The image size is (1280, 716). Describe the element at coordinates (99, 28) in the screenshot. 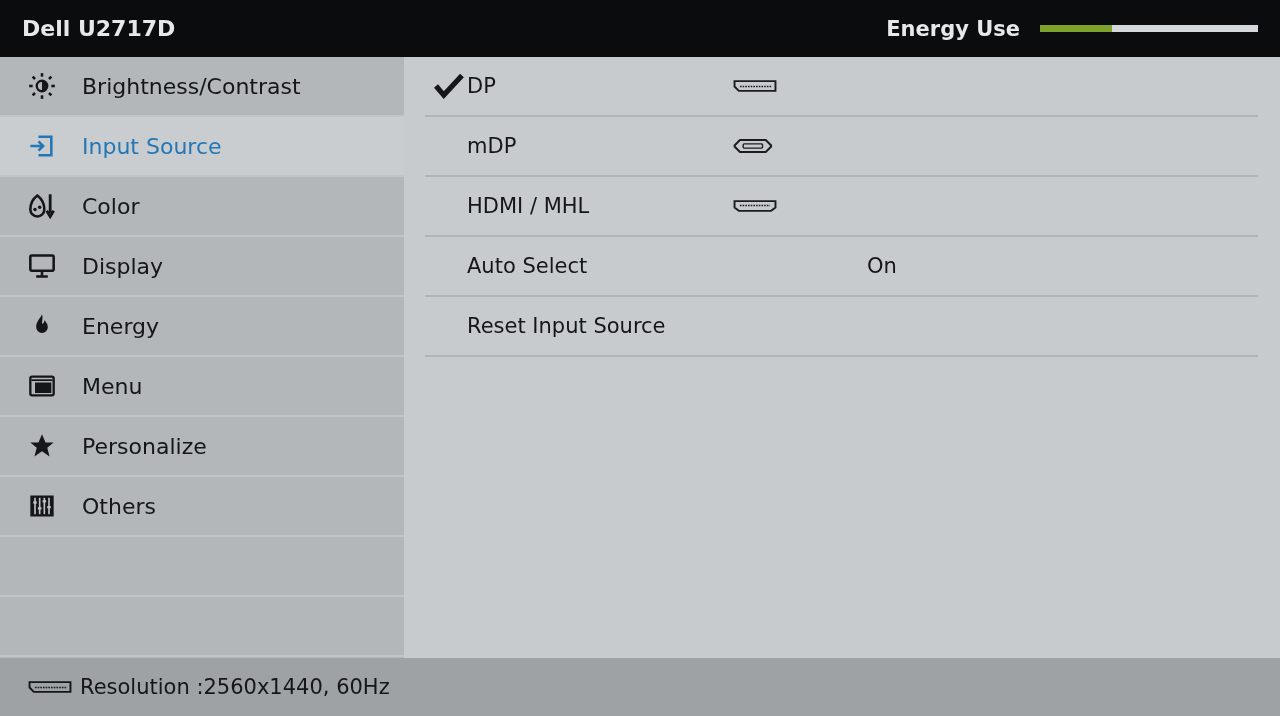

I see `monitor-model-title: Dell U2717D` at that location.